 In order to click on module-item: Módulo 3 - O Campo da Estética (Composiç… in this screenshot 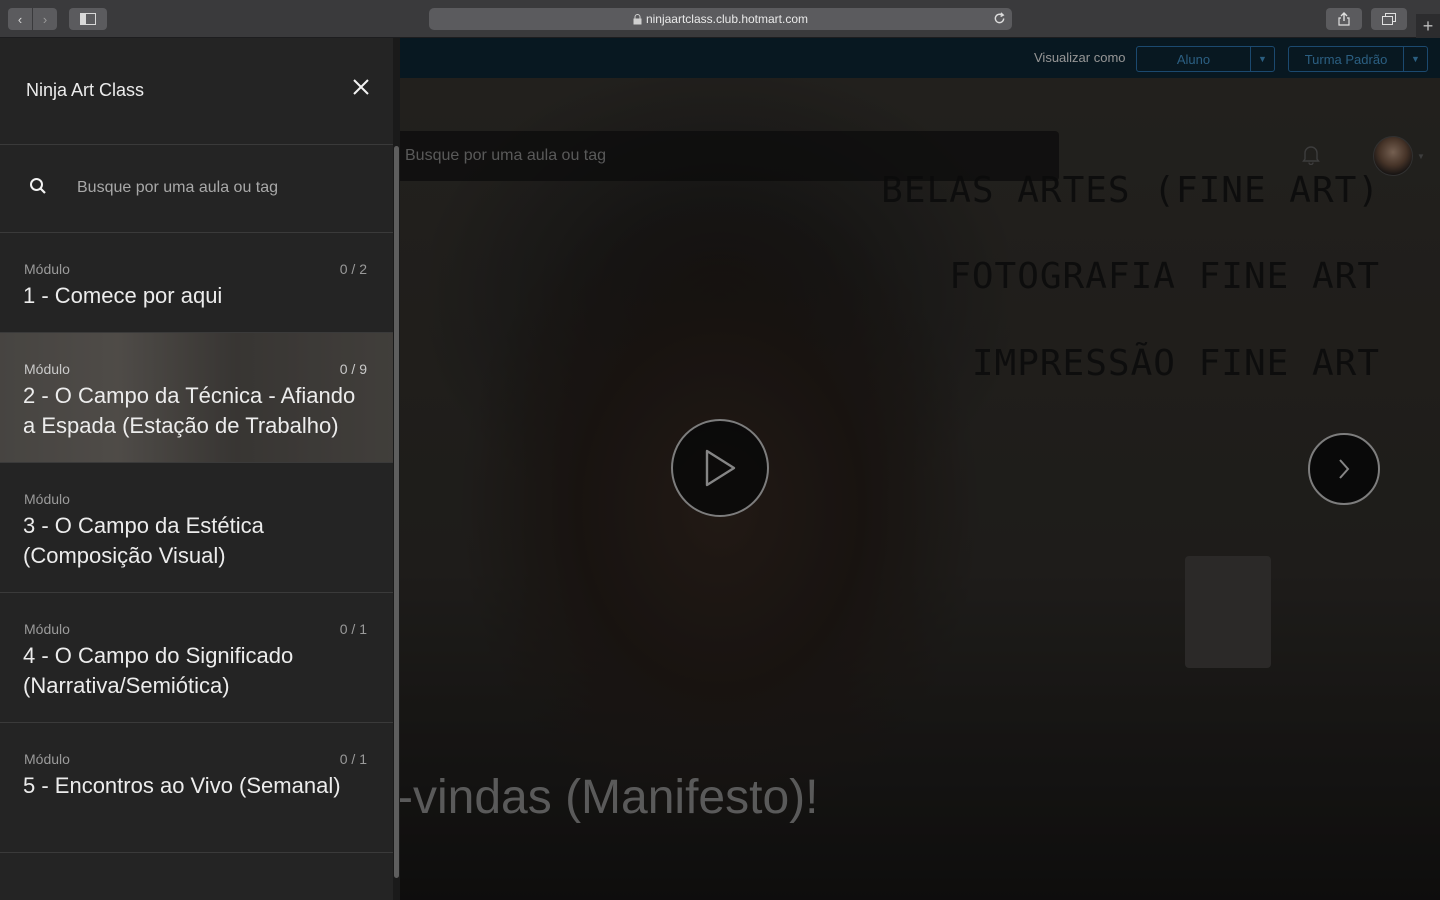, I will do `click(196, 528)`.